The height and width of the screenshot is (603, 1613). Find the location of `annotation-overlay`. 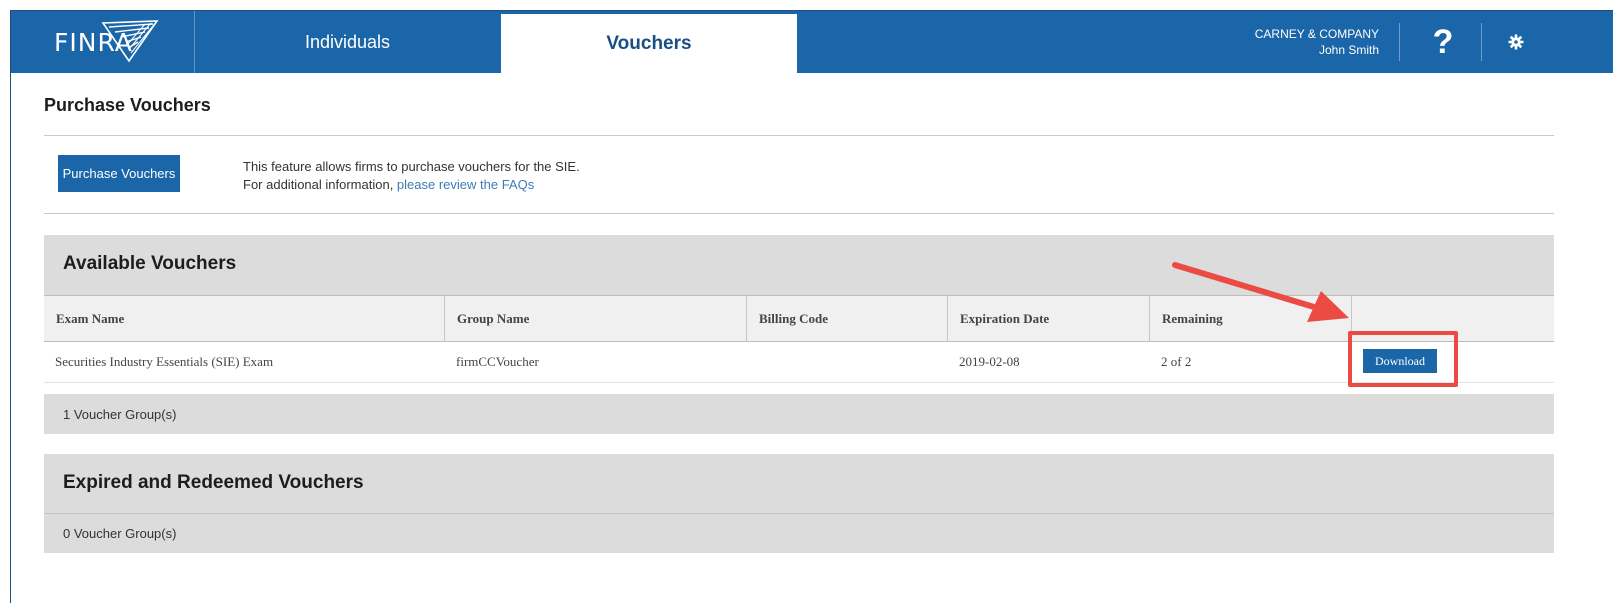

annotation-overlay is located at coordinates (1260, 292).